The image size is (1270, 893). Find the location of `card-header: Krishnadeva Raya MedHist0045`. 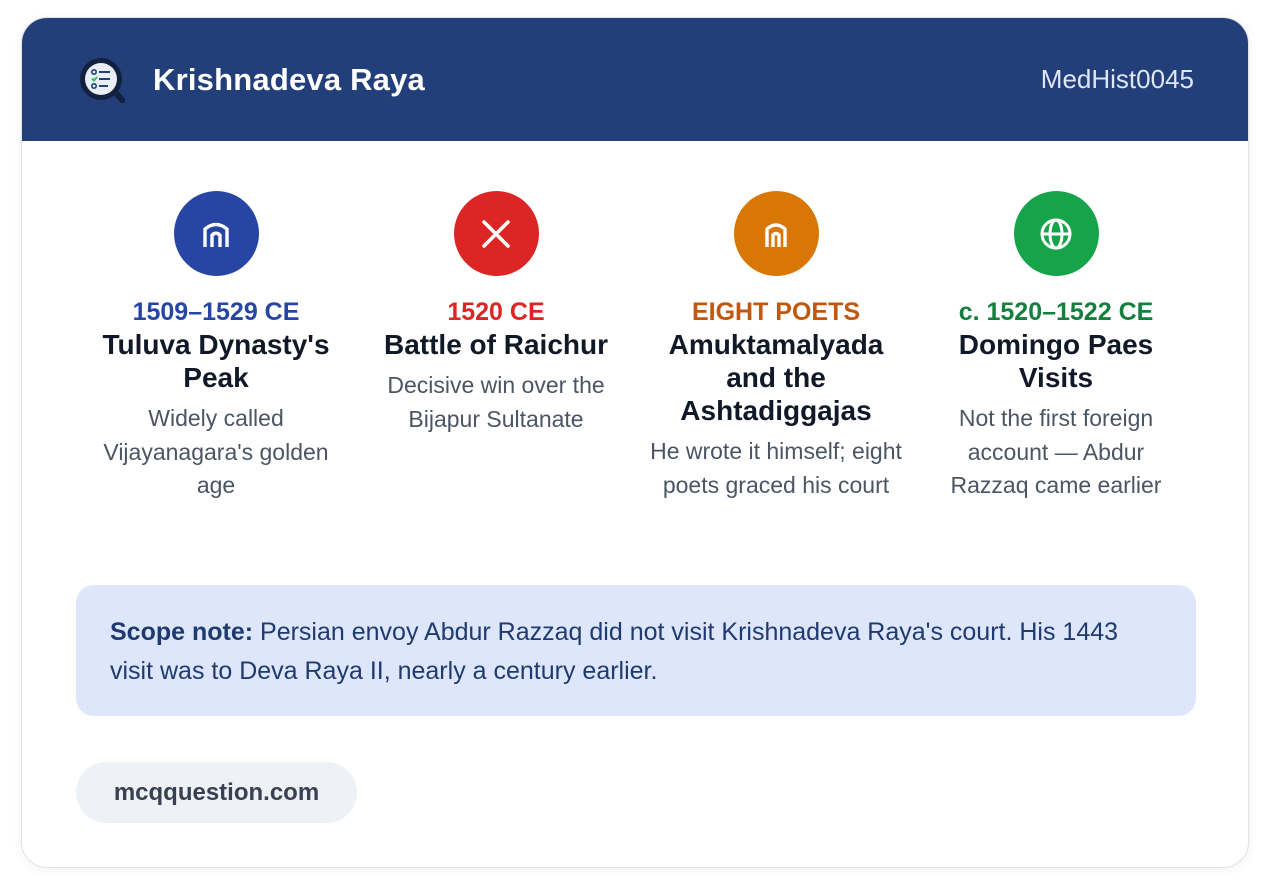

card-header: Krishnadeva Raya MedHist0045 is located at coordinates (635, 79).